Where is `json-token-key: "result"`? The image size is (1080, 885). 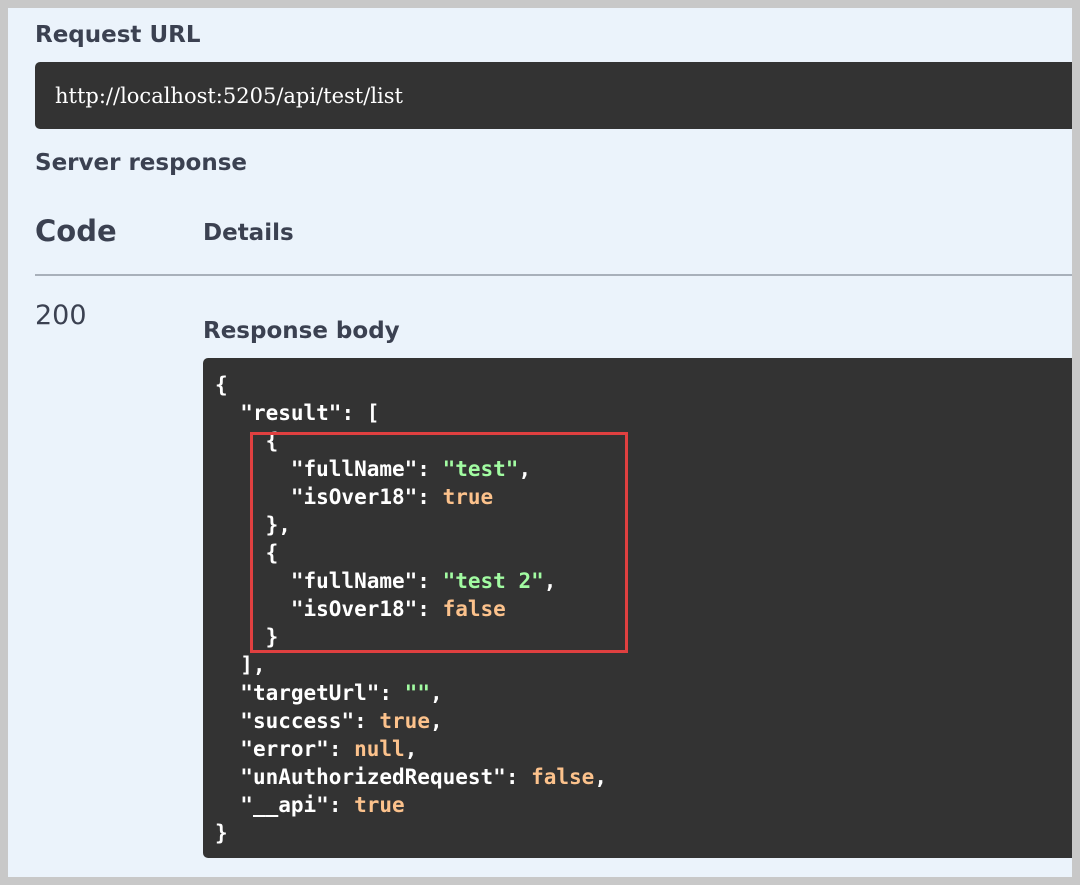
json-token-key: "result" is located at coordinates (291, 413).